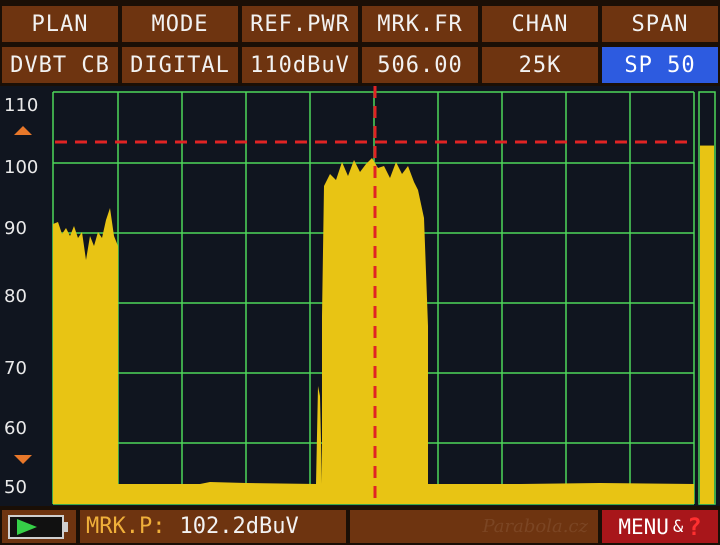 This screenshot has width=720, height=545. Describe the element at coordinates (643, 526) in the screenshot. I see `menu-label: MENU` at that location.